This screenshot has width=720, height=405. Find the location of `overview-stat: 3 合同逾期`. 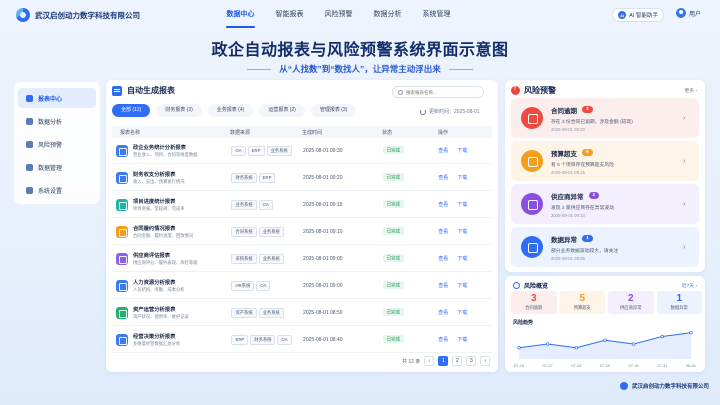

overview-stat: 3 合同逾期 is located at coordinates (534, 302).